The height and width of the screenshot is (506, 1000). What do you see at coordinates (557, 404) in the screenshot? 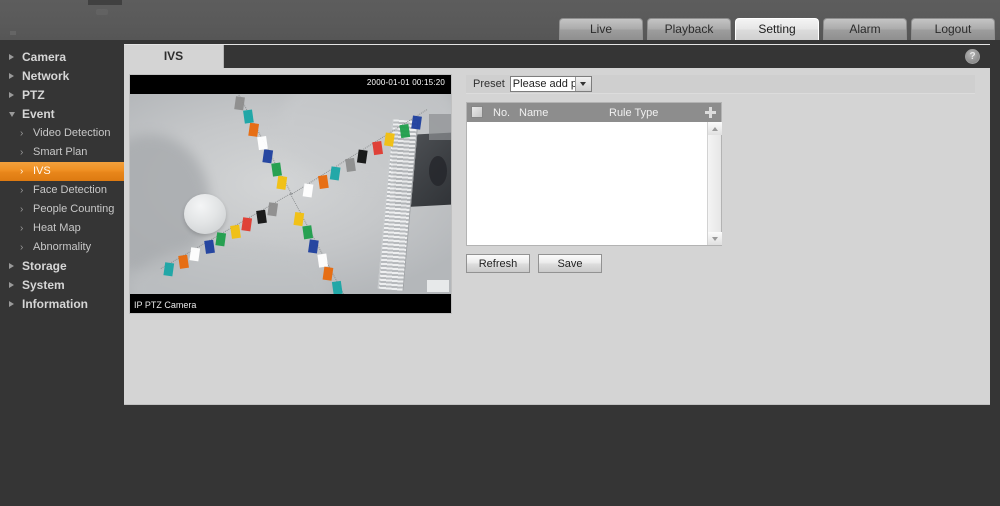
I see `content-bottom-edge` at bounding box center [557, 404].